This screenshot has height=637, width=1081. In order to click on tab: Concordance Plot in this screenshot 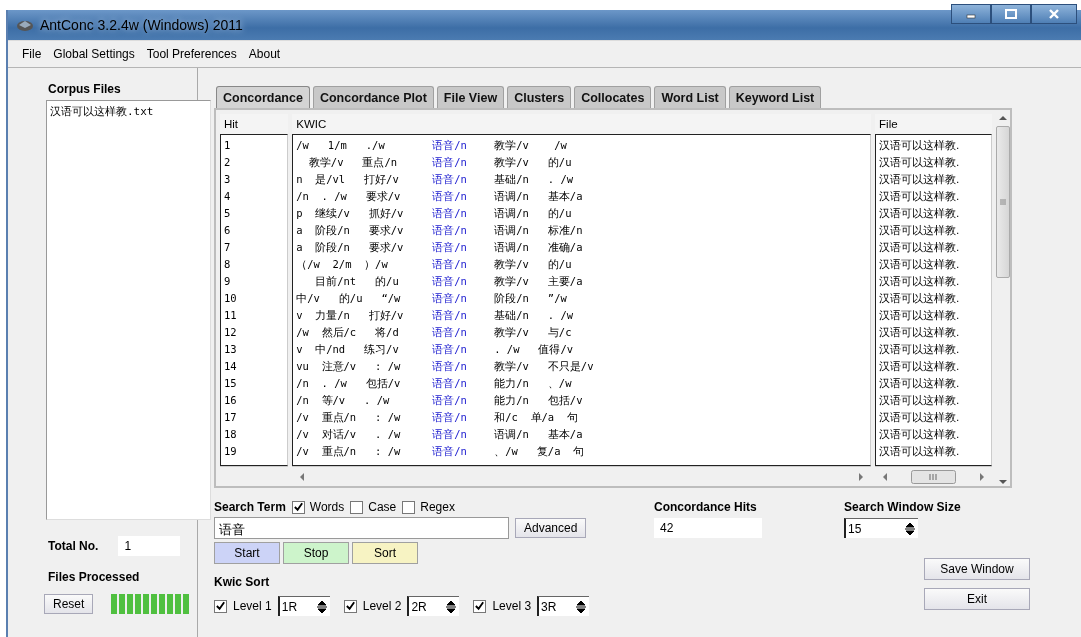, I will do `click(373, 97)`.